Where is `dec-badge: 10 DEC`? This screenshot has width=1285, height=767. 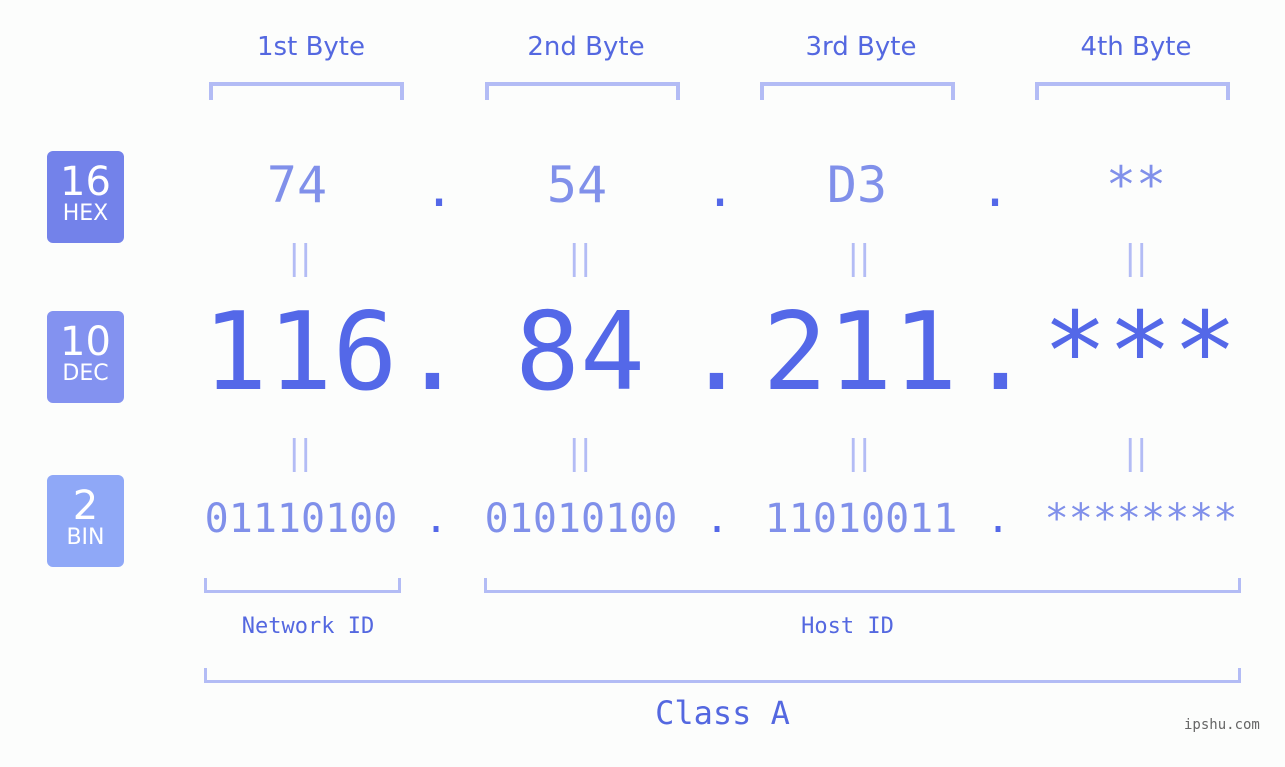 dec-badge: 10 DEC is located at coordinates (85, 357).